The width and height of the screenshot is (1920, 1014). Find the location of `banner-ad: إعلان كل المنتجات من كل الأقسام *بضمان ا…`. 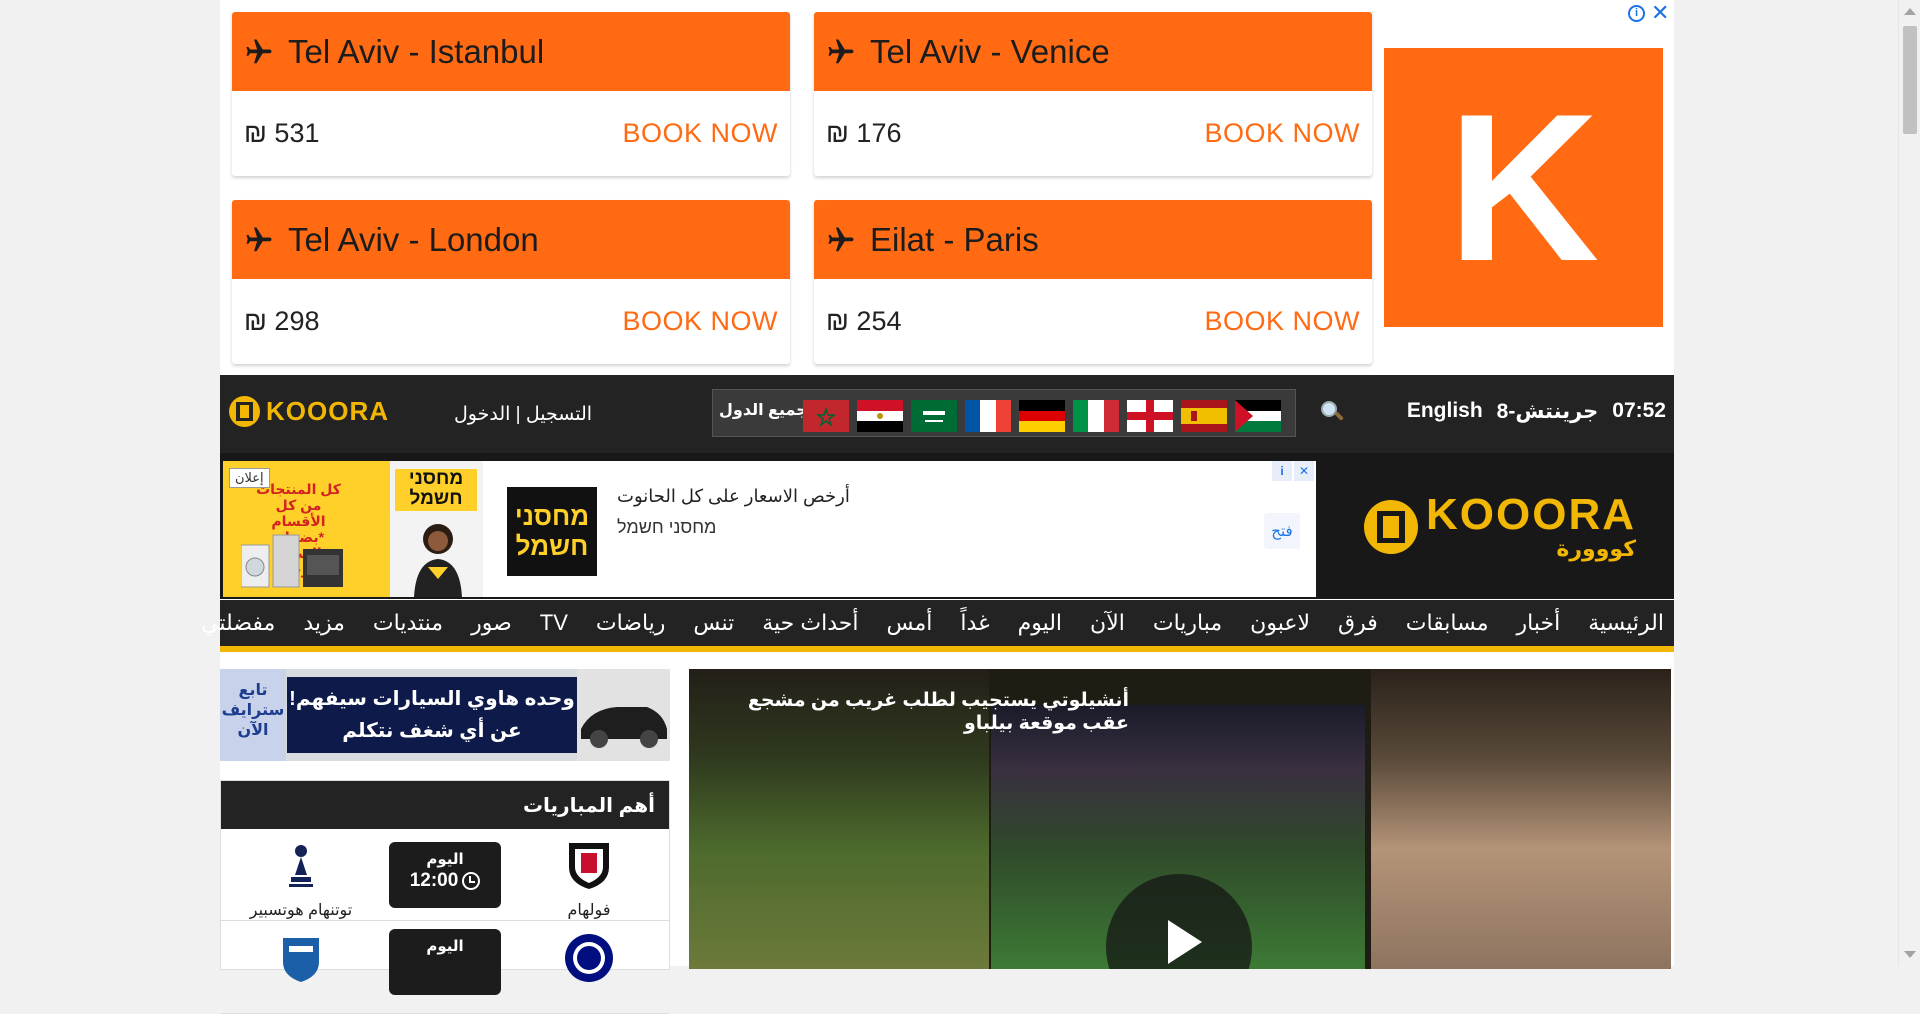

banner-ad: إعلان كل المنتجات من كل الأقسام *بضمان ا… is located at coordinates (769, 529).